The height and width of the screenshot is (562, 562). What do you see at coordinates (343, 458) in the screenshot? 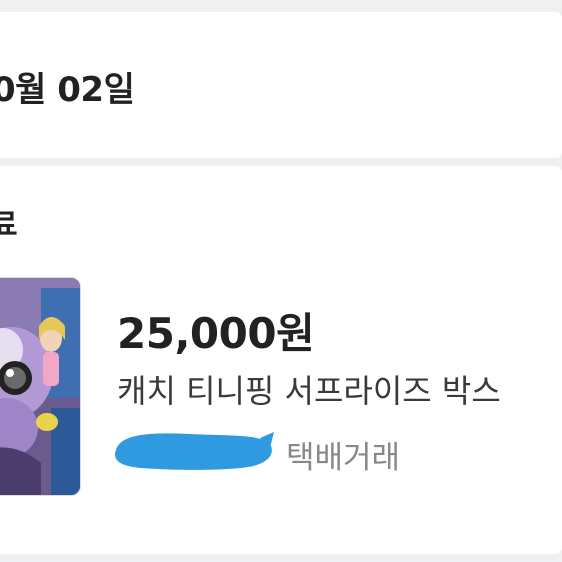
I see `delivery-method: 택배거래` at bounding box center [343, 458].